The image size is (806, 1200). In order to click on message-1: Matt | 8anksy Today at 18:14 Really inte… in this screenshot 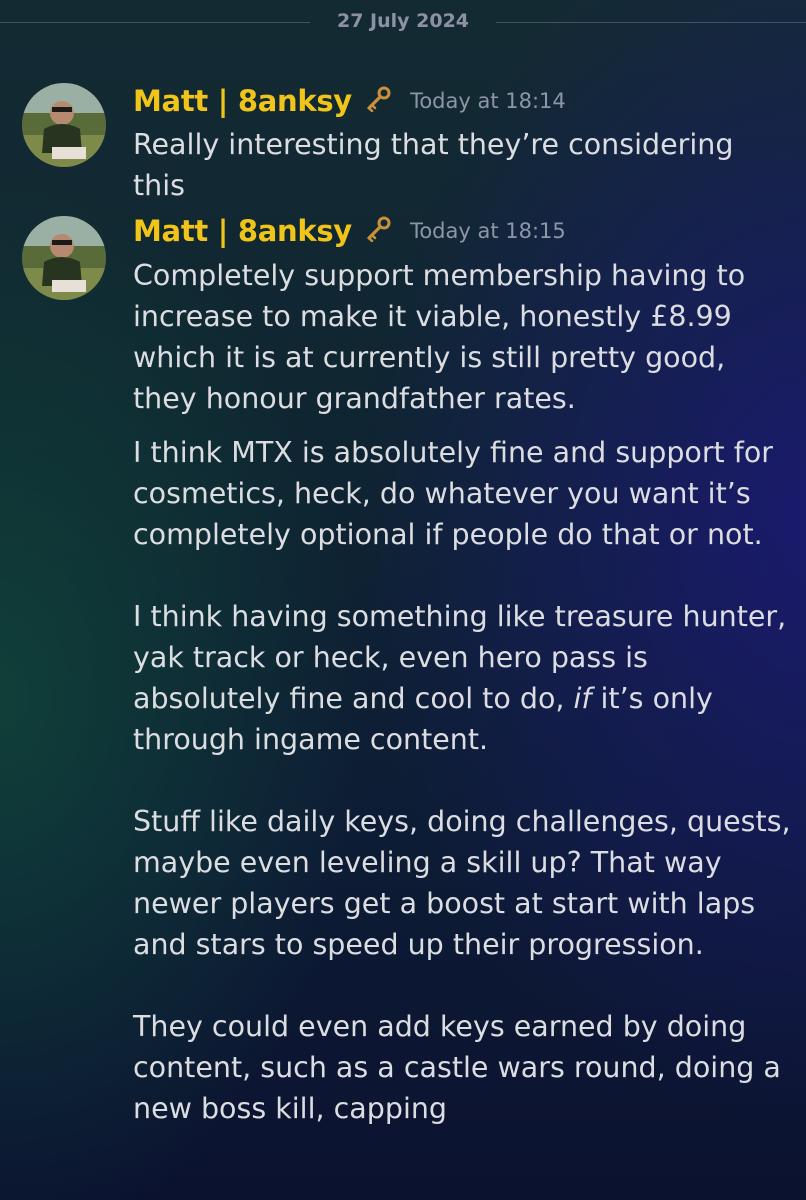, I will do `click(403, 136)`.